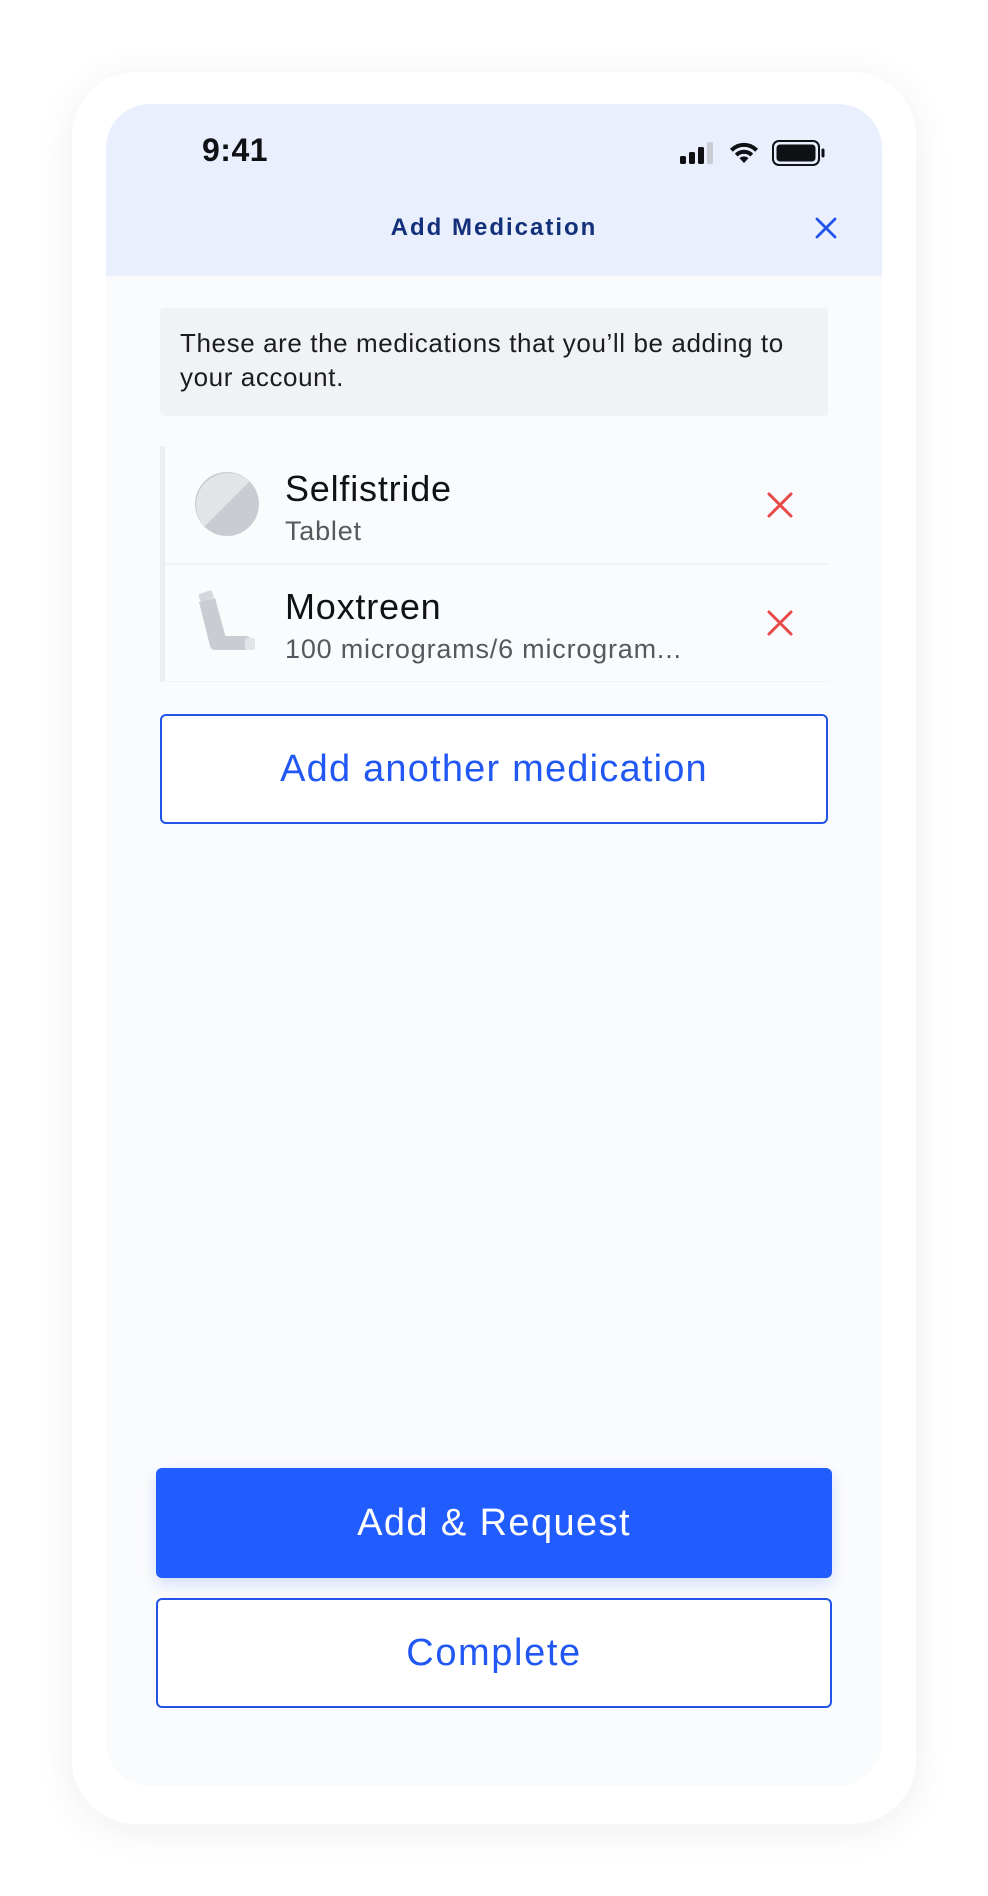  I want to click on add-request-button: Add & Request, so click(494, 1523).